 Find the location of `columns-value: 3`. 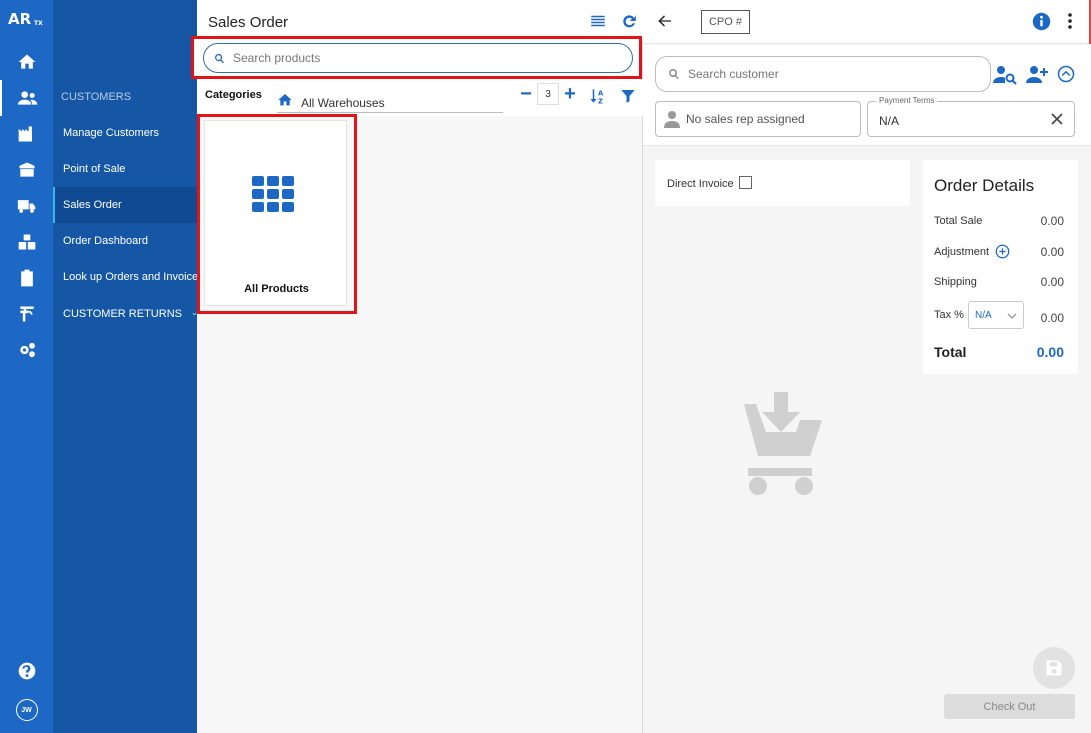

columns-value: 3 is located at coordinates (548, 94).